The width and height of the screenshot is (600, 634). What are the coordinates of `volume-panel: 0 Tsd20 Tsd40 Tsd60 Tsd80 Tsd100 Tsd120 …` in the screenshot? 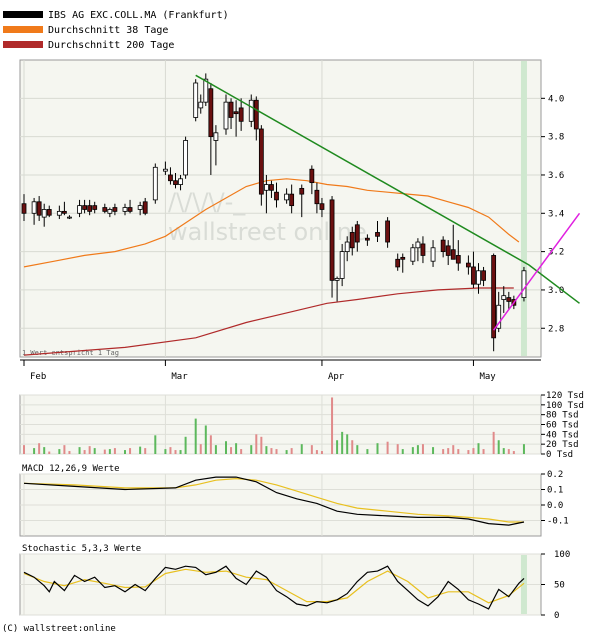 It's located at (301, 425).